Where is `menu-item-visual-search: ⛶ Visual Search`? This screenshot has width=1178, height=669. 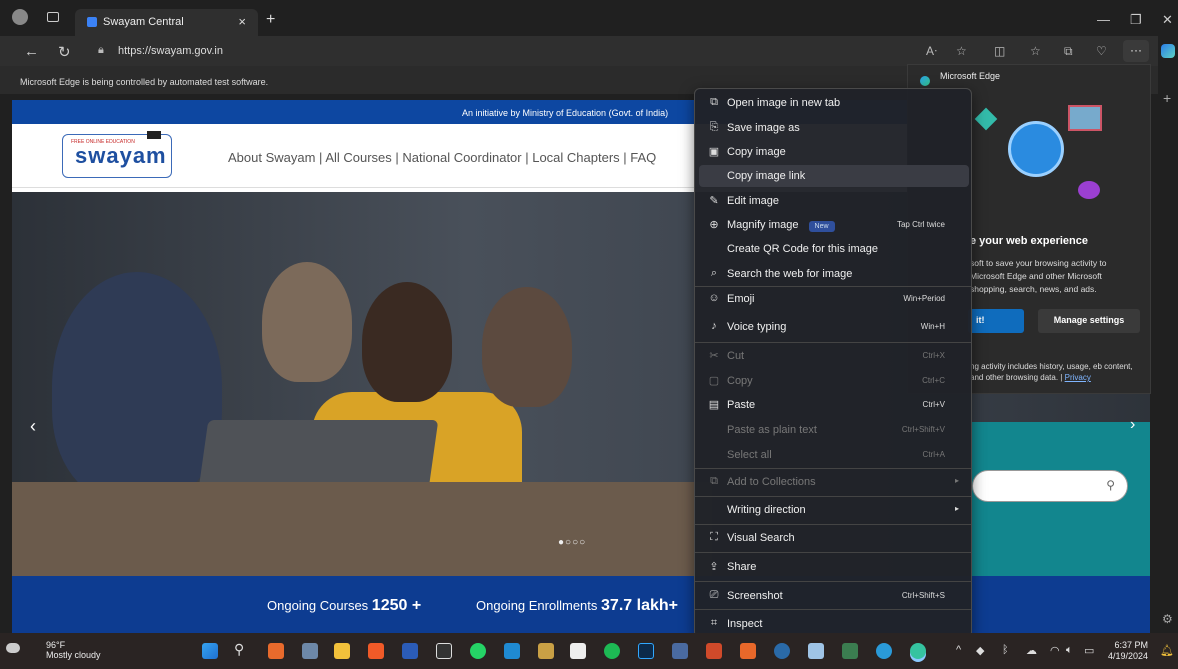
menu-item-visual-search: ⛶ Visual Search is located at coordinates (834, 538).